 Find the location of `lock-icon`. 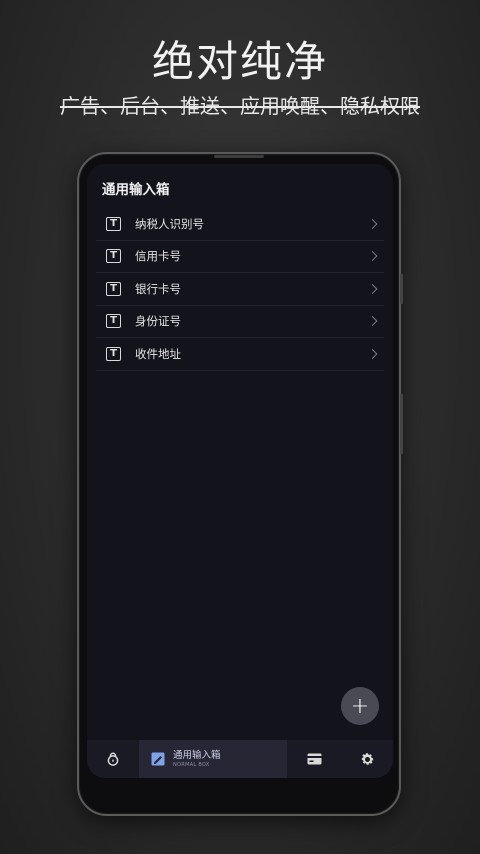

lock-icon is located at coordinates (113, 759).